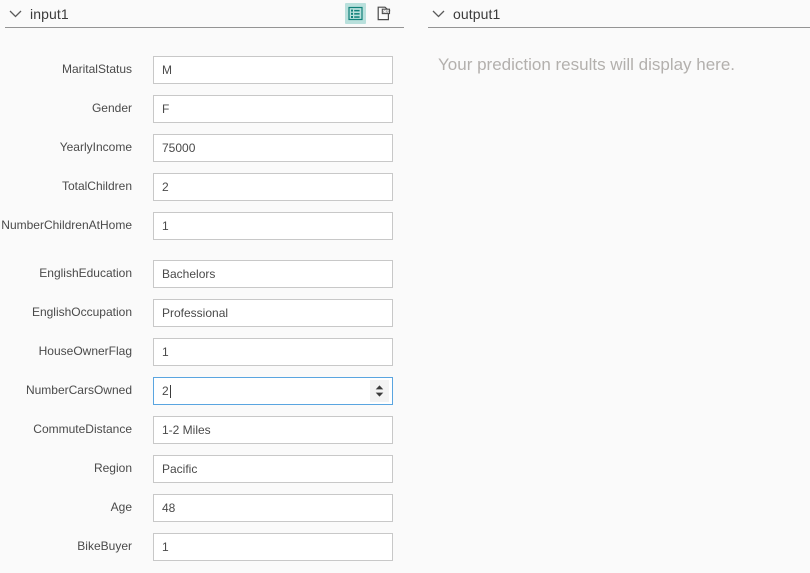  Describe the element at coordinates (370, 13) in the screenshot. I see `input-panel-header-actions: CSV` at that location.